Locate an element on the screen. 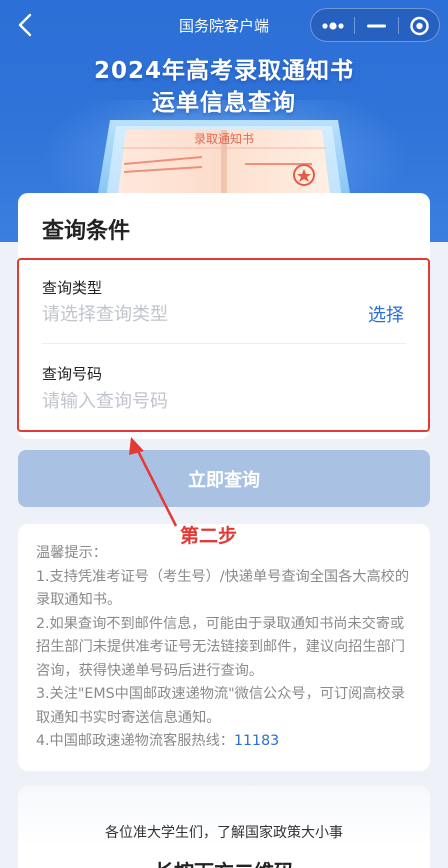  navbar: 国务院客户端 is located at coordinates (224, 25).